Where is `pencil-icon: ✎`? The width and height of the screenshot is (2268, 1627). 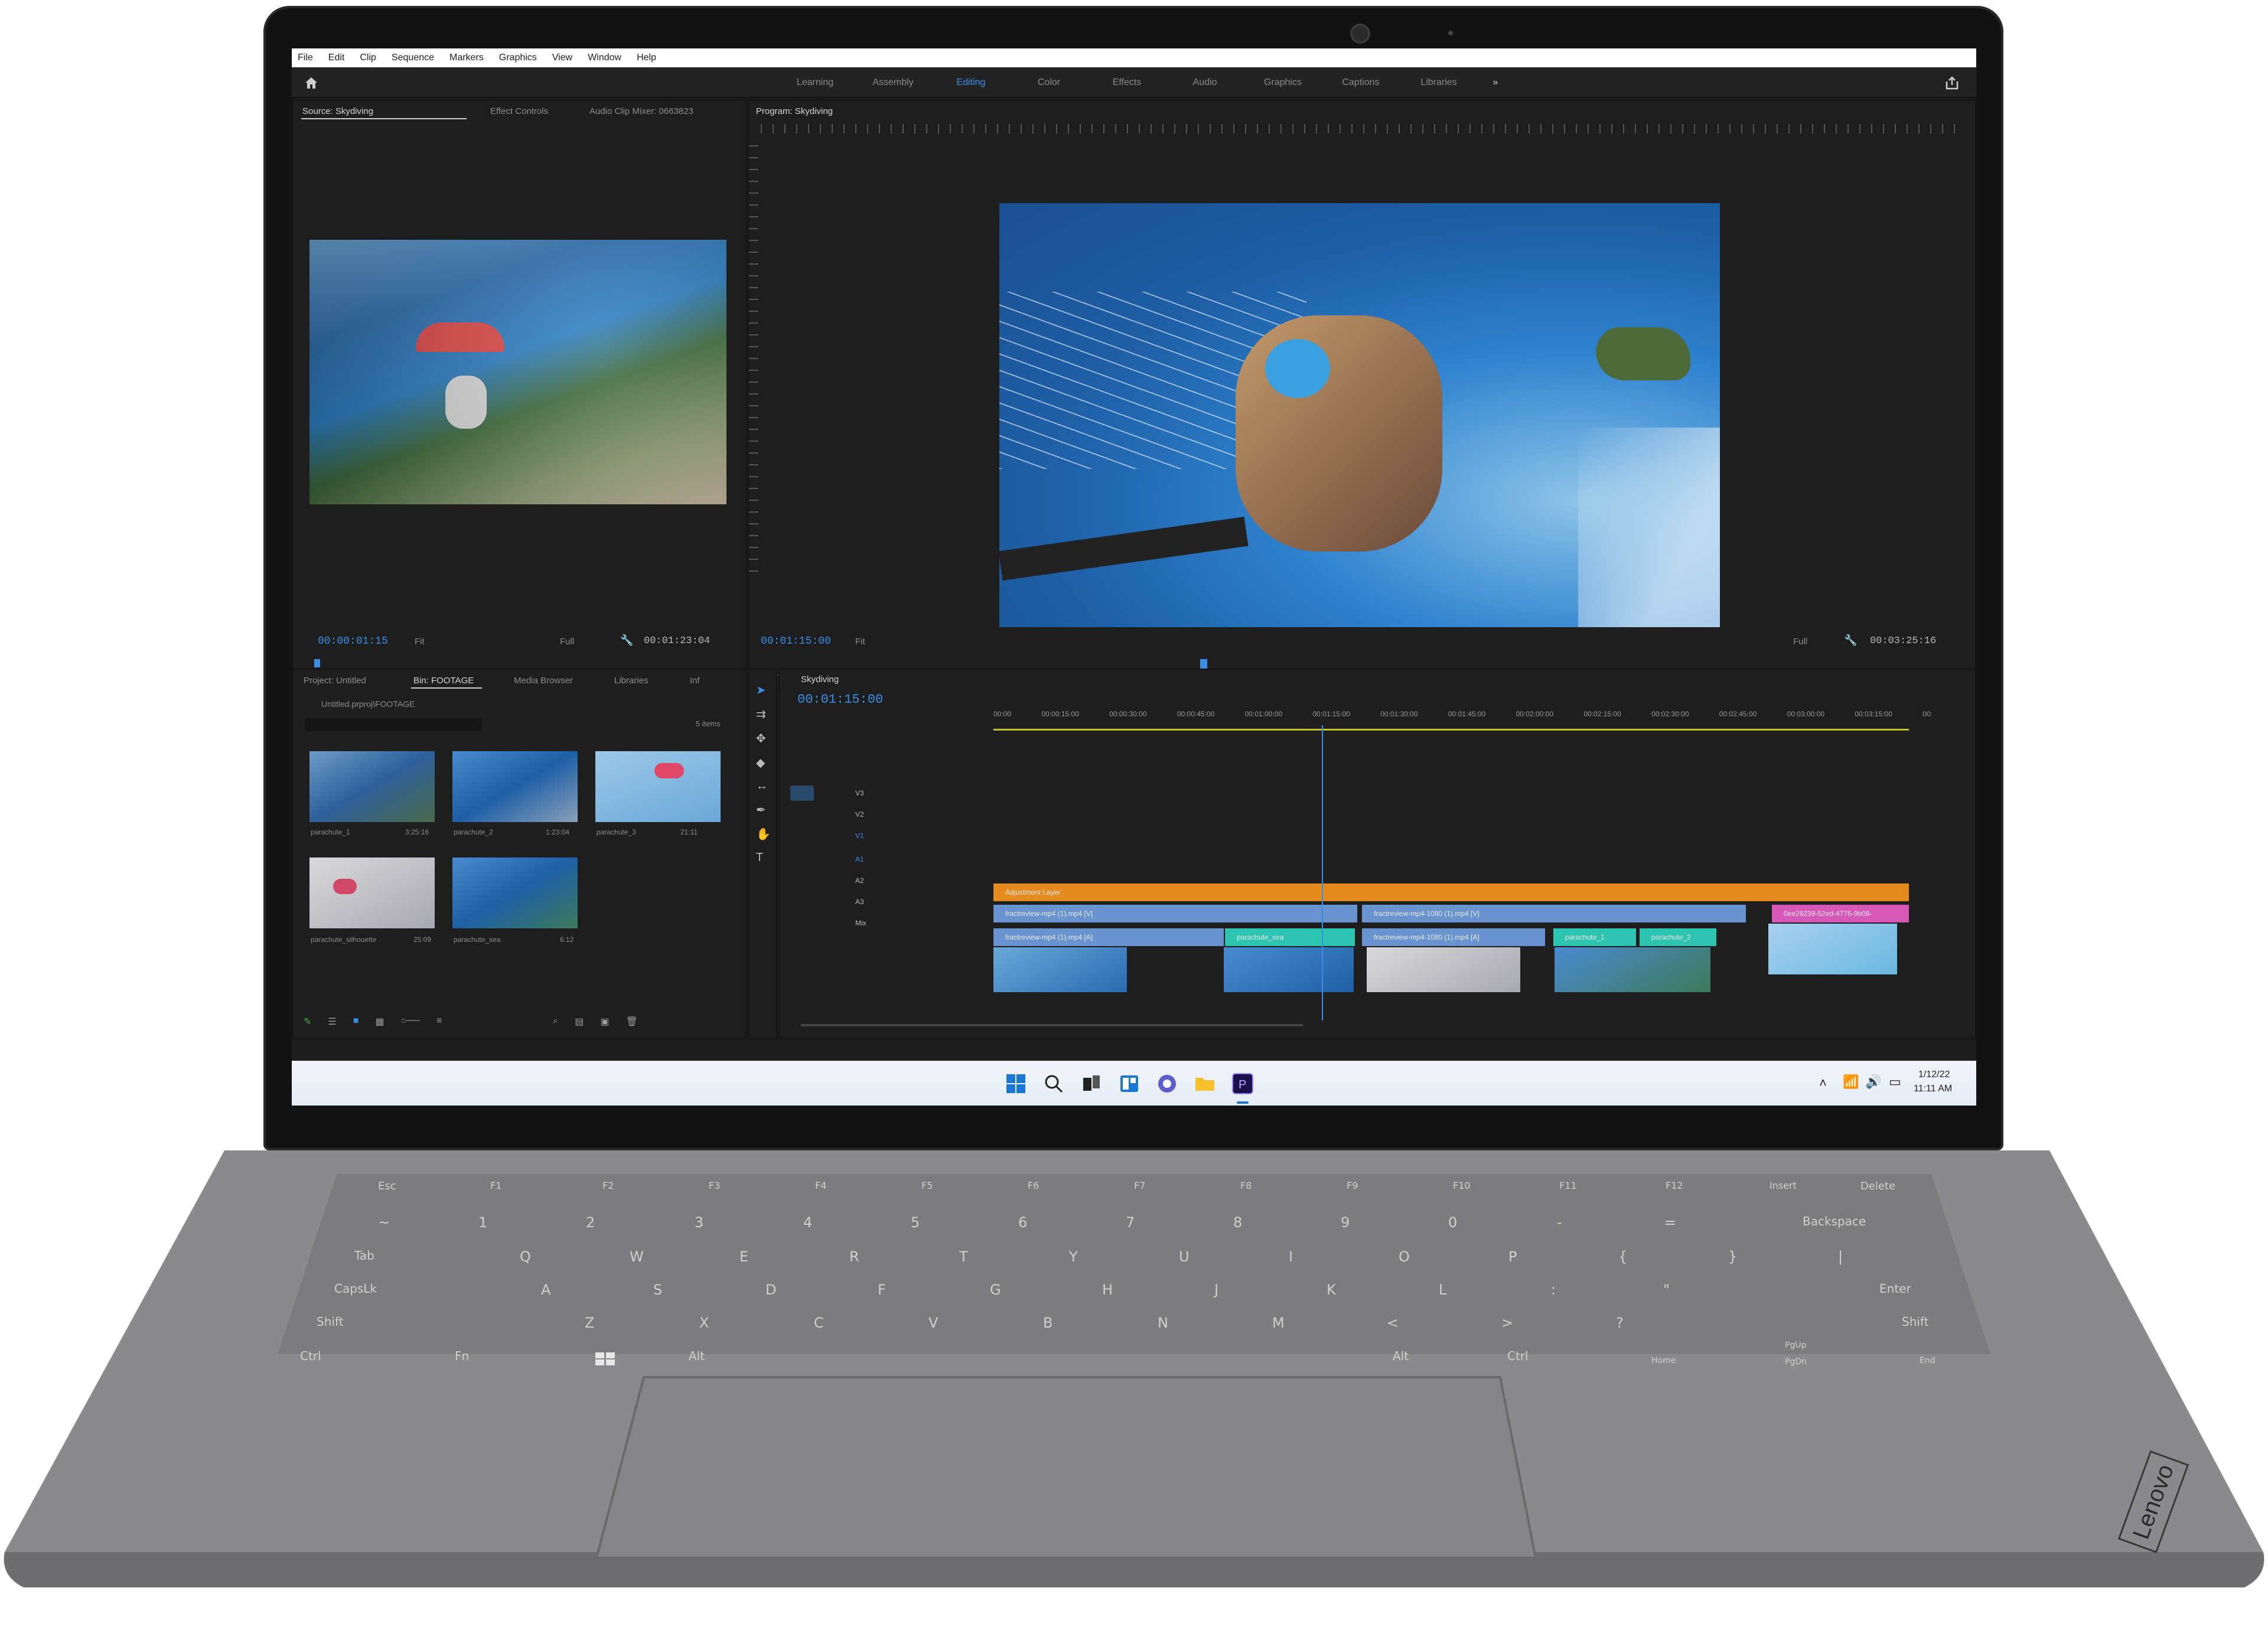
pencil-icon: ✎ is located at coordinates (307, 1023).